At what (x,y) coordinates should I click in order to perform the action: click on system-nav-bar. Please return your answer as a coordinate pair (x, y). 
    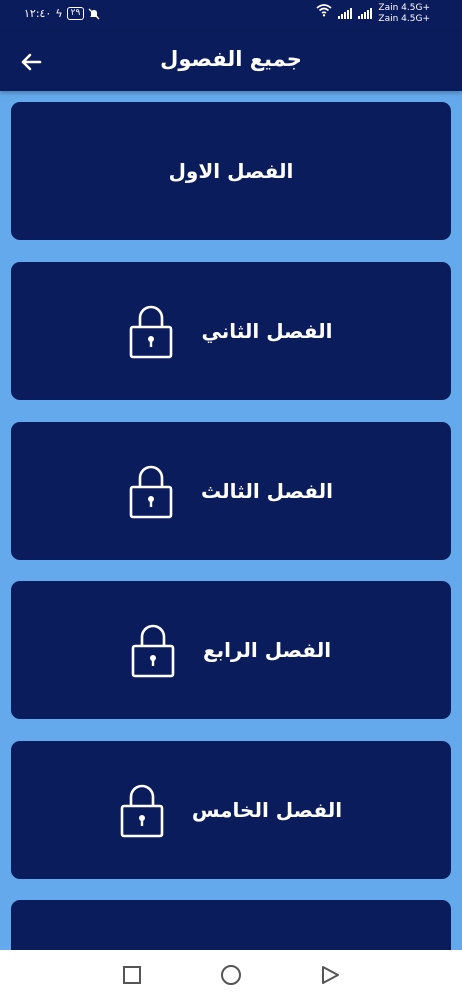
    Looking at the image, I should click on (231, 975).